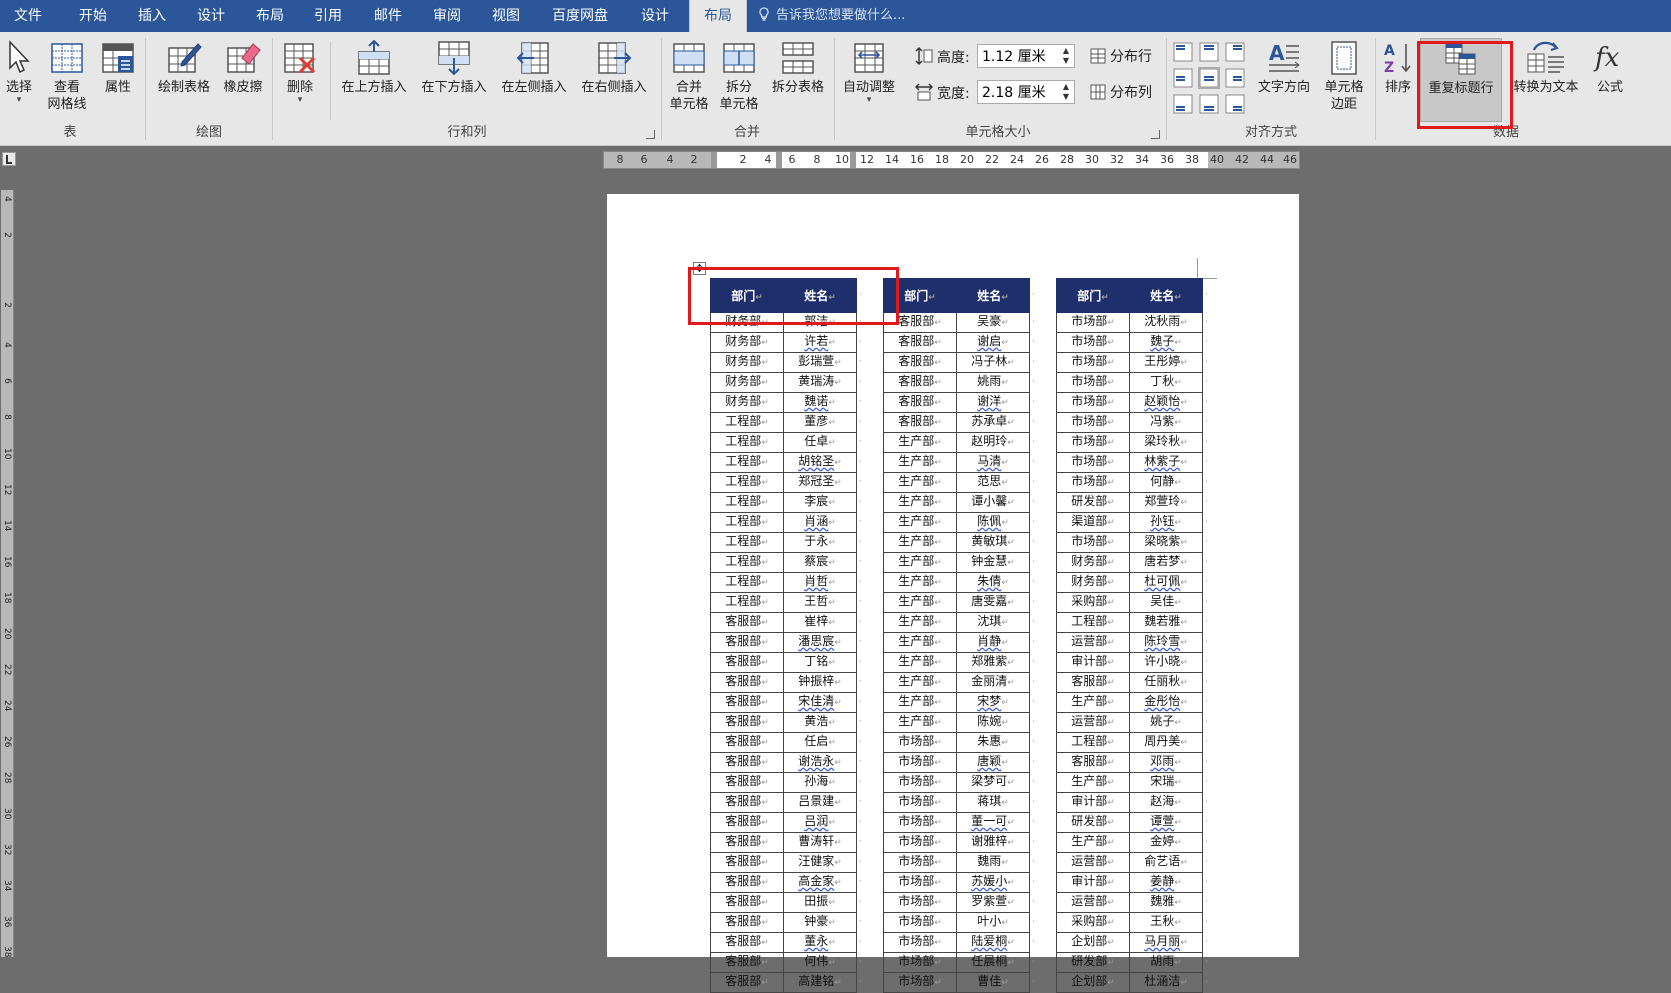  What do you see at coordinates (798, 80) in the screenshot?
I see `split-table-button: 拆分表格` at bounding box center [798, 80].